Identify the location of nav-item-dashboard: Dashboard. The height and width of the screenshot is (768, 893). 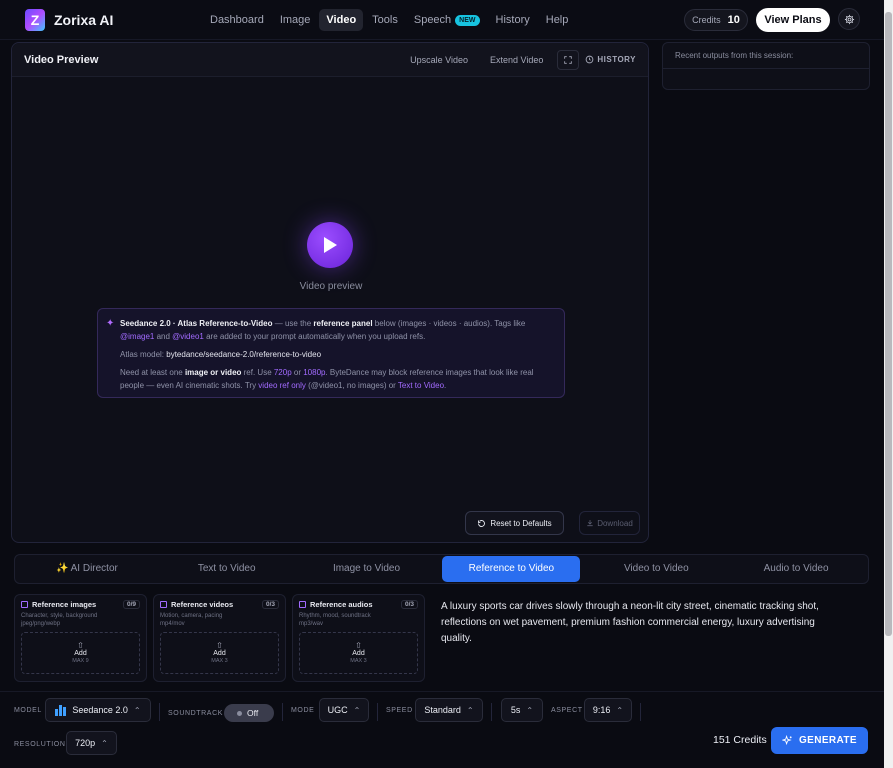
(237, 20).